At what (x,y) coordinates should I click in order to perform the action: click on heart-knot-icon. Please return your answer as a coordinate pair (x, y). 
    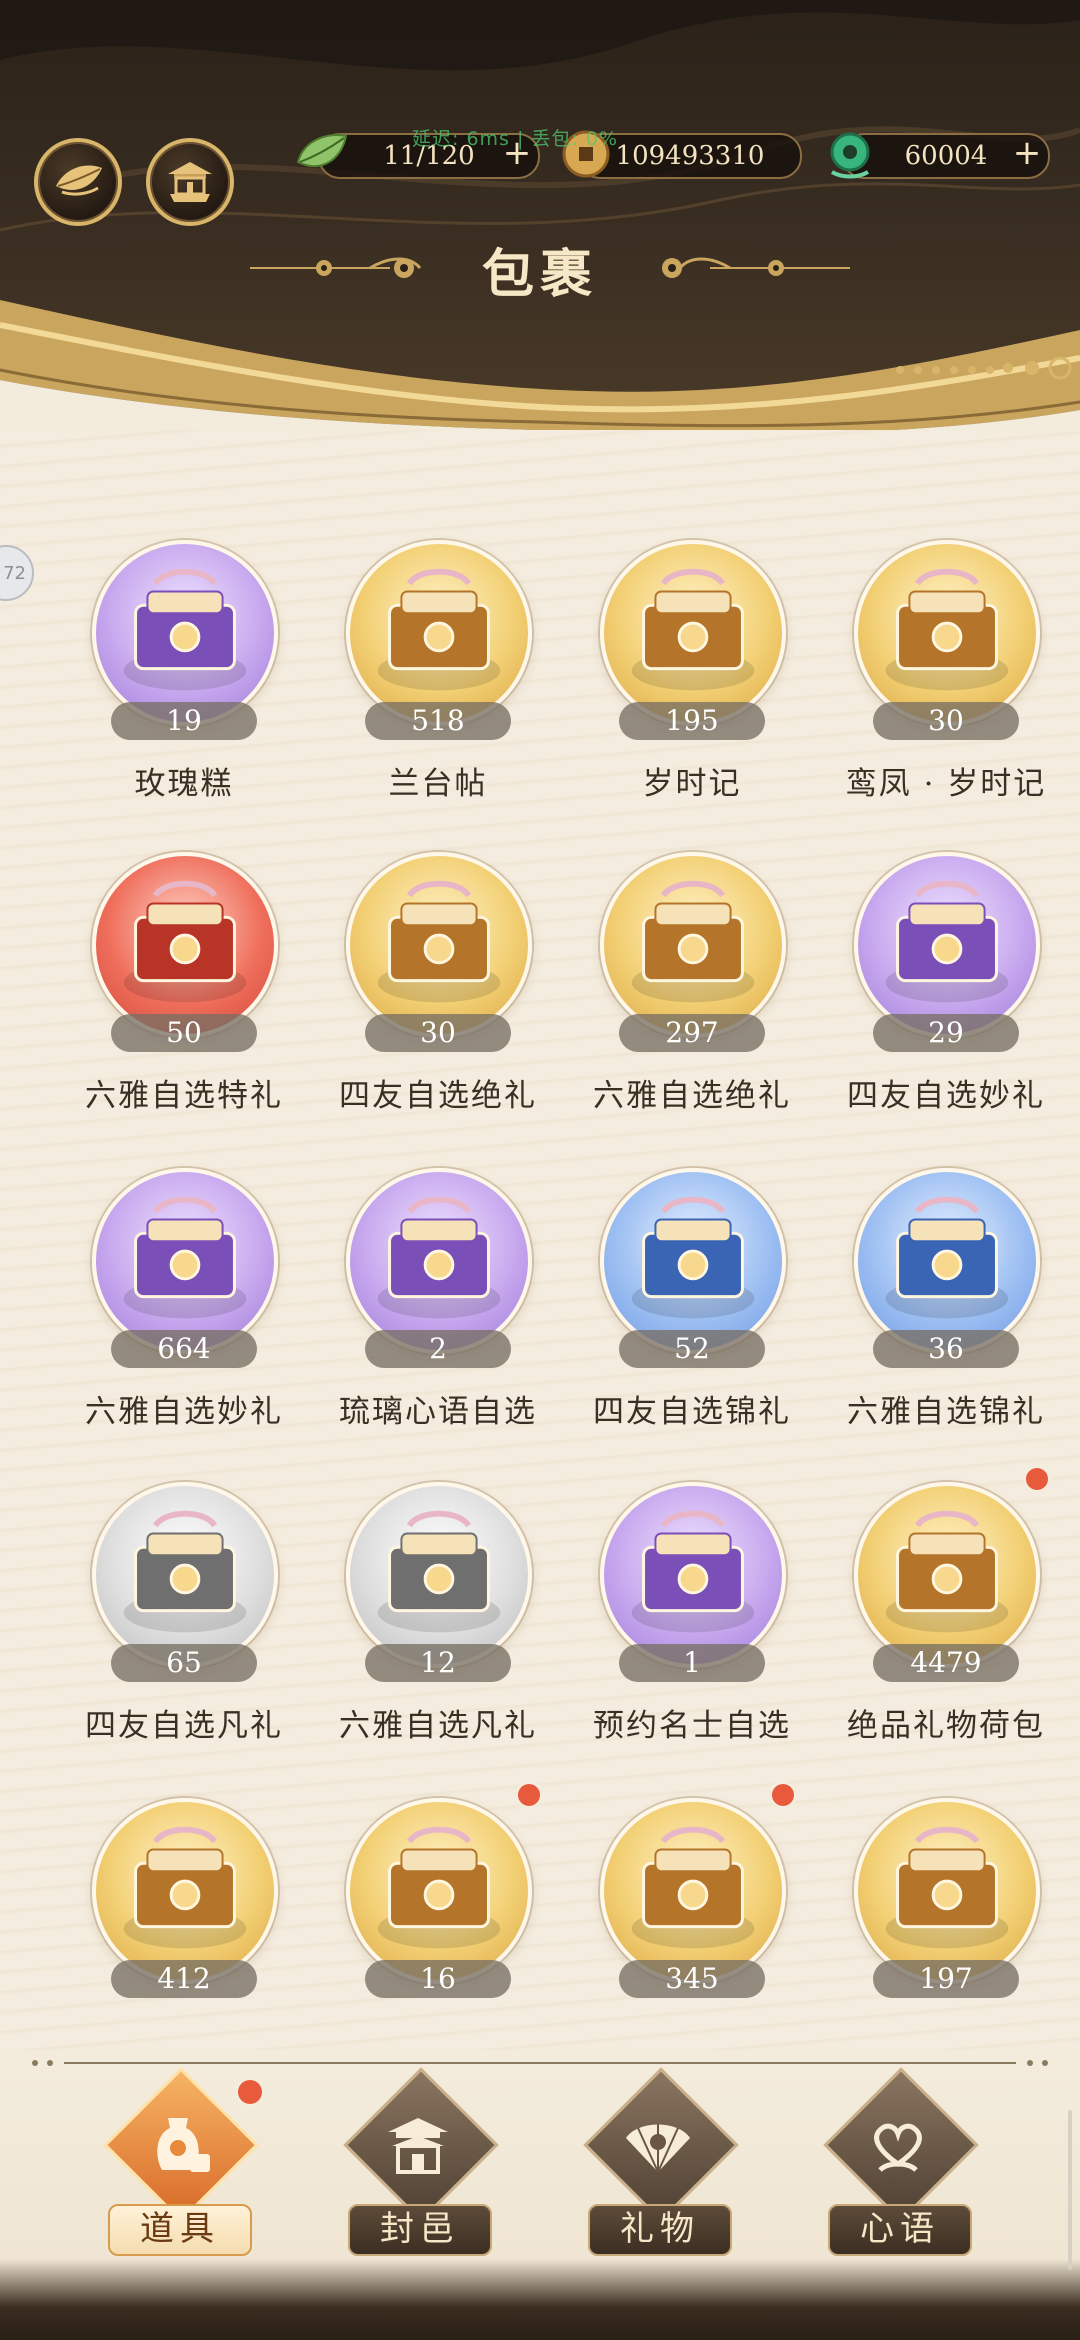
    Looking at the image, I should click on (898, 2147).